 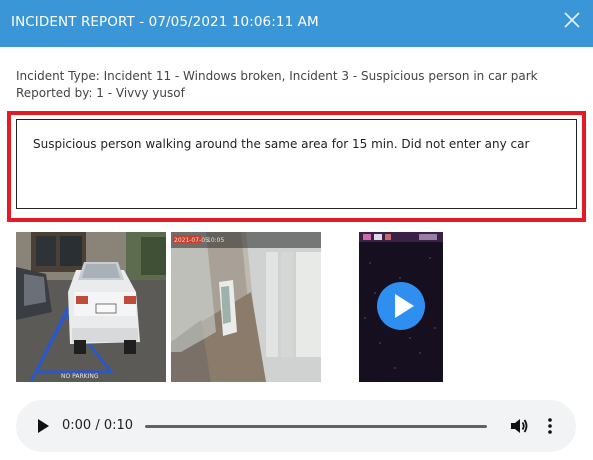 What do you see at coordinates (246, 307) in the screenshot?
I see `photo-thumbnail-cctv: 2021-07-05 10:05` at bounding box center [246, 307].